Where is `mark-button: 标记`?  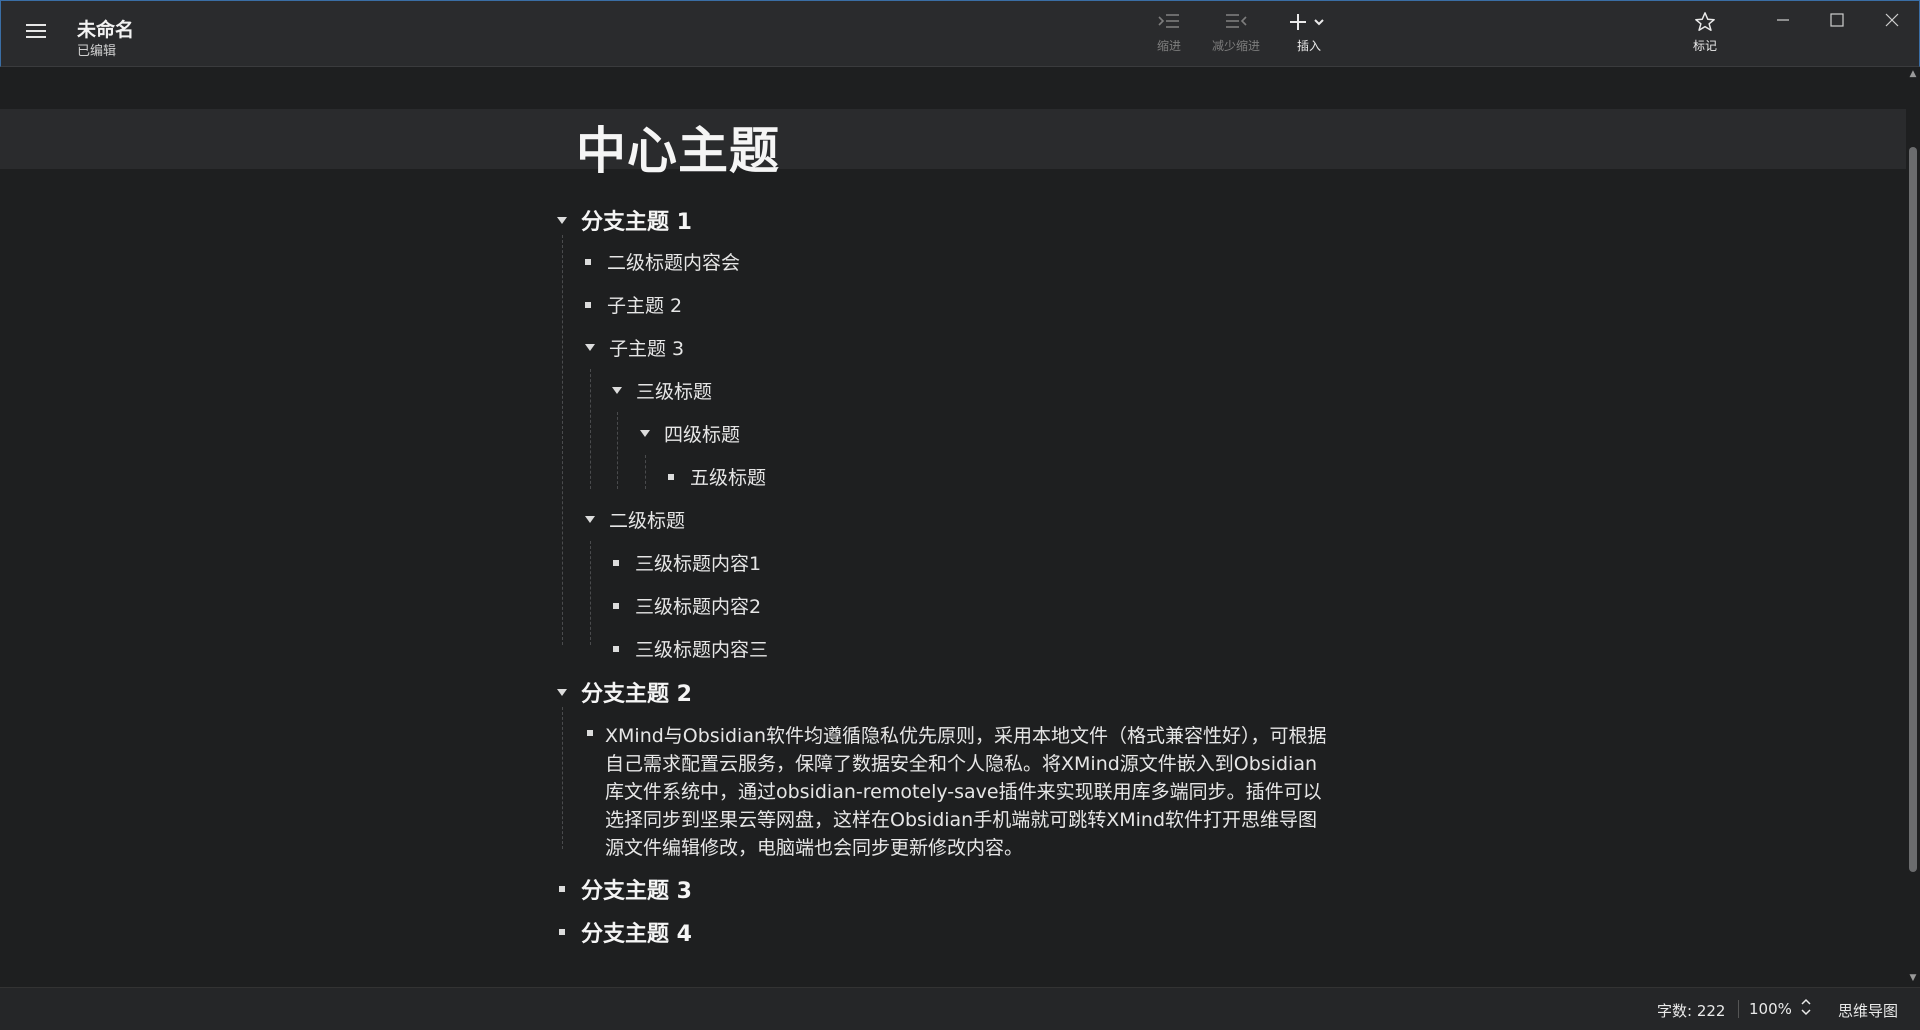 mark-button: 标记 is located at coordinates (1705, 35).